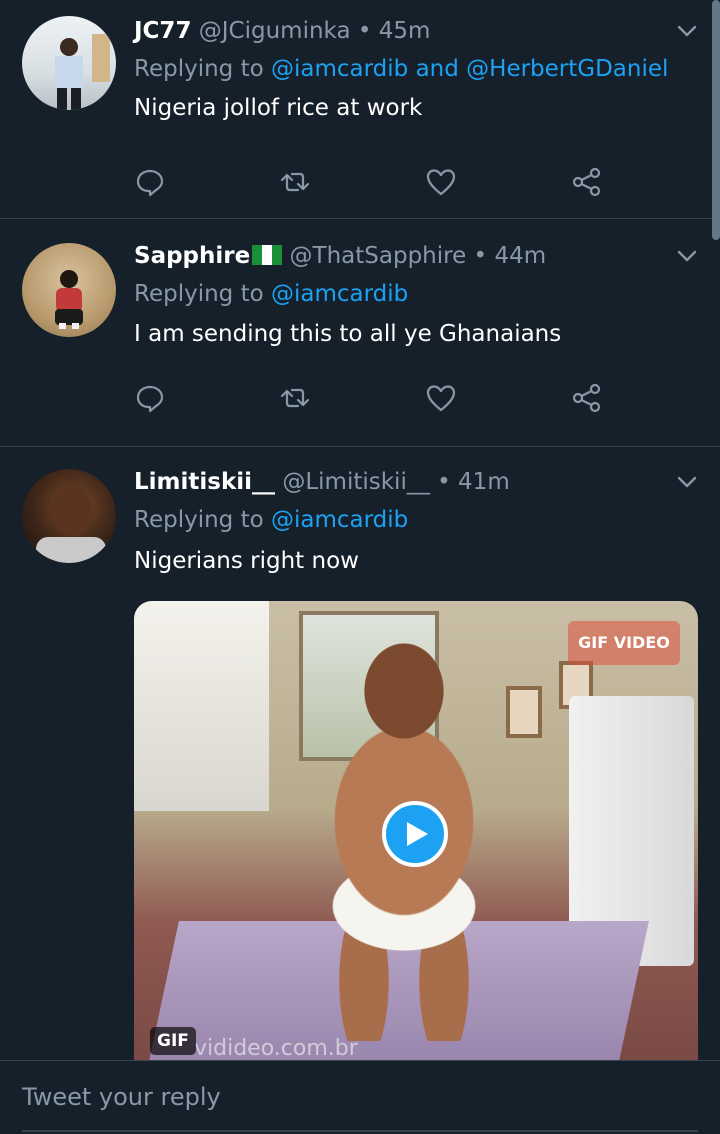 The height and width of the screenshot is (1134, 720). I want to click on play-icon, so click(417, 834).